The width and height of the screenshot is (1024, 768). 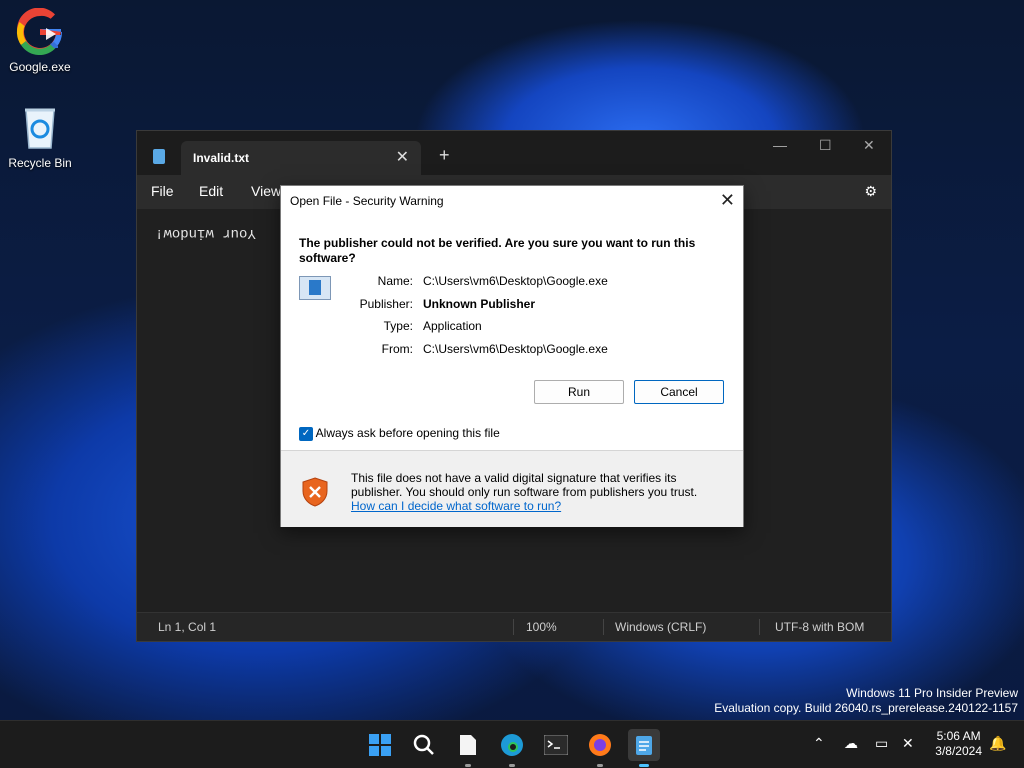 What do you see at coordinates (819, 743) in the screenshot?
I see `chevron-up-icon: ⌃` at bounding box center [819, 743].